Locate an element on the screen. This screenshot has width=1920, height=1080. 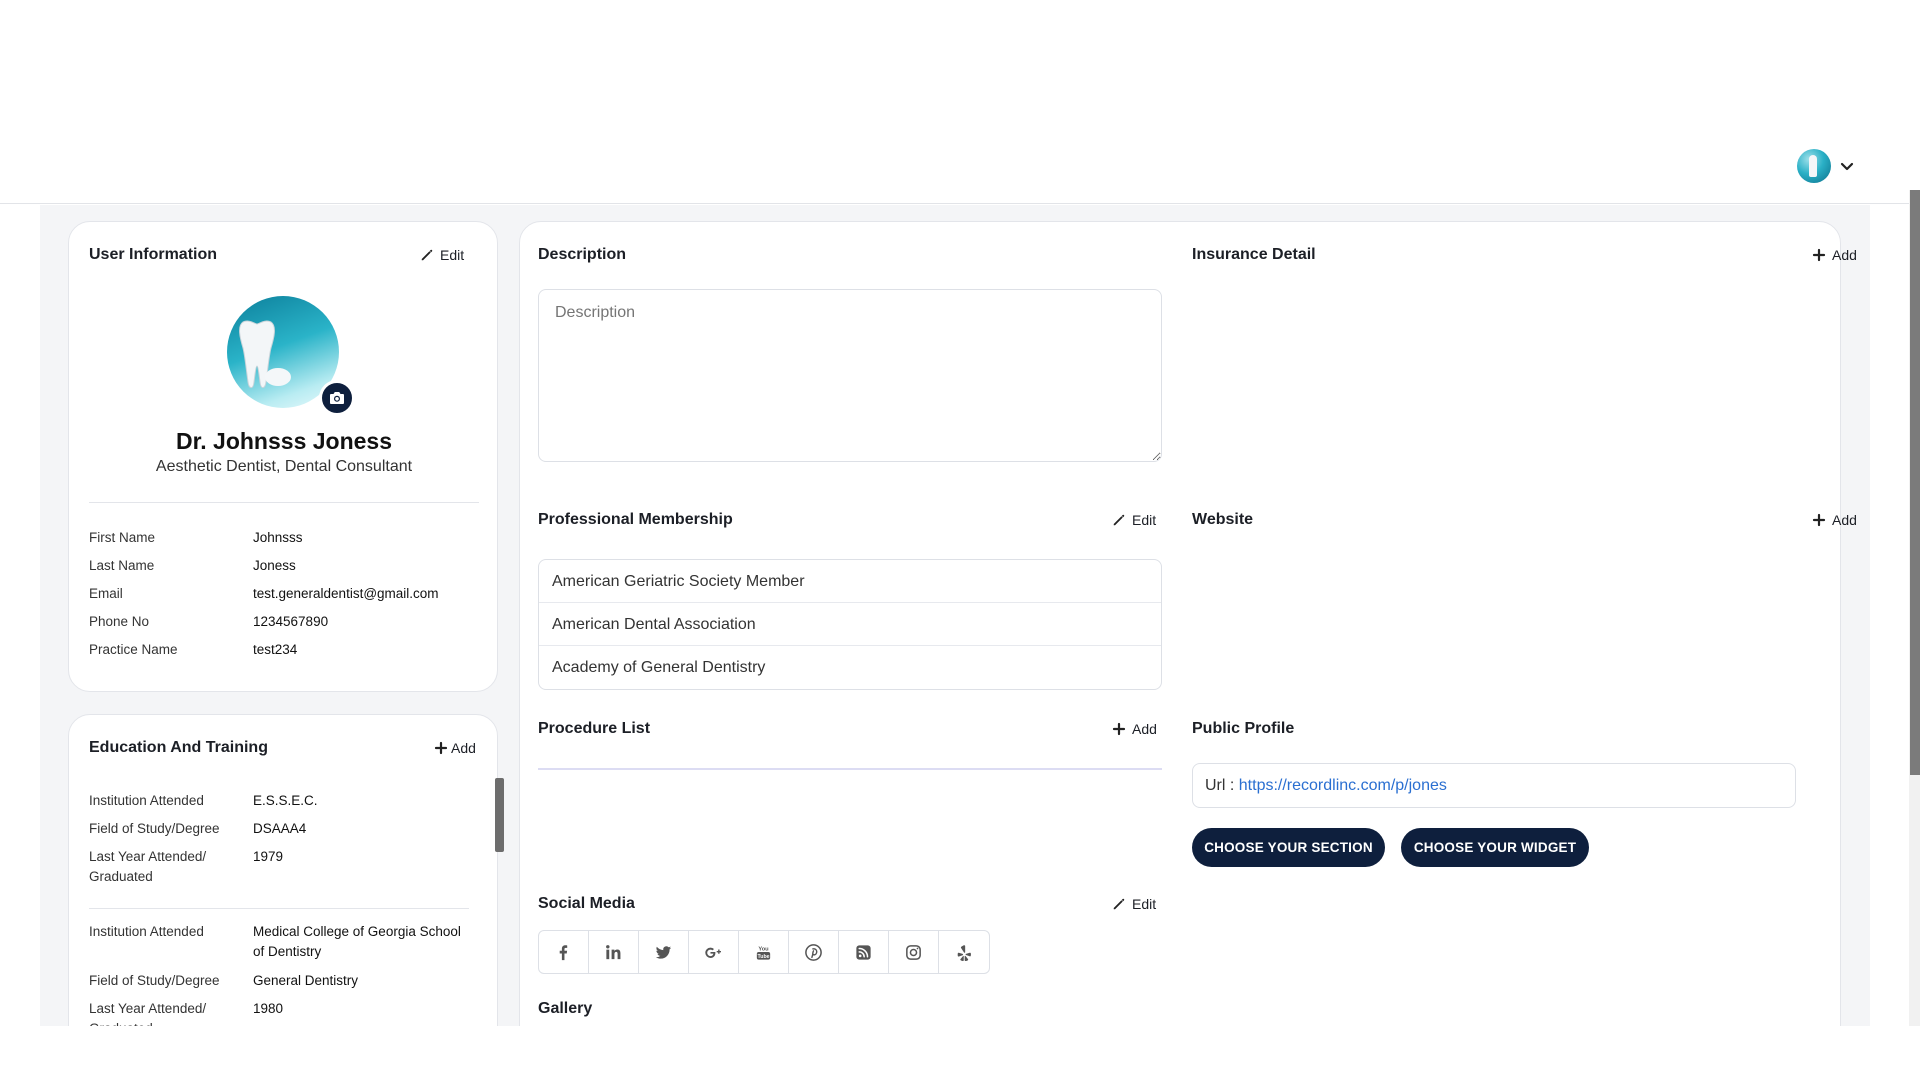
field-value: 1234567890 is located at coordinates (291, 621).